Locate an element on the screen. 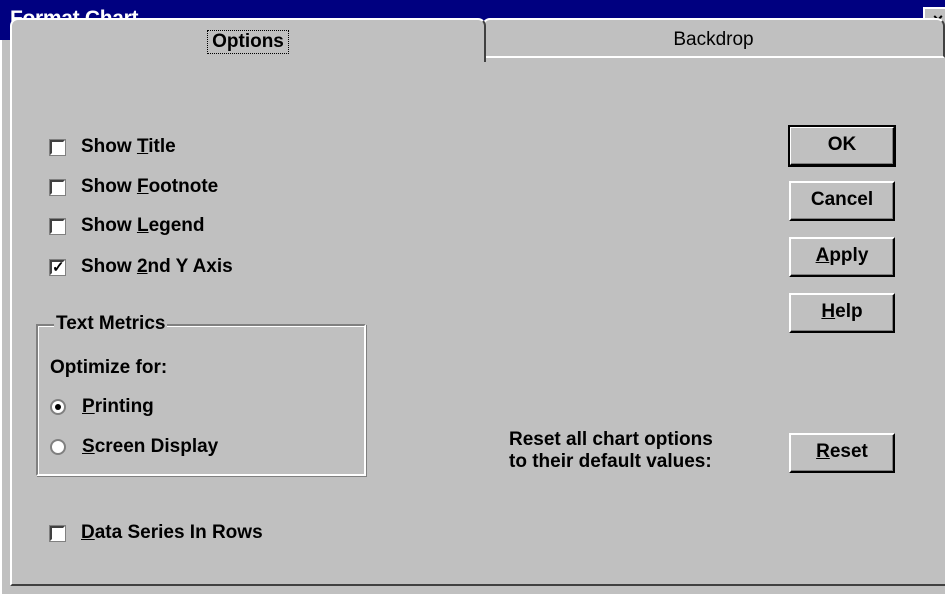 Image resolution: width=945 pixels, height=594 pixels. help-button: Help is located at coordinates (842, 313).